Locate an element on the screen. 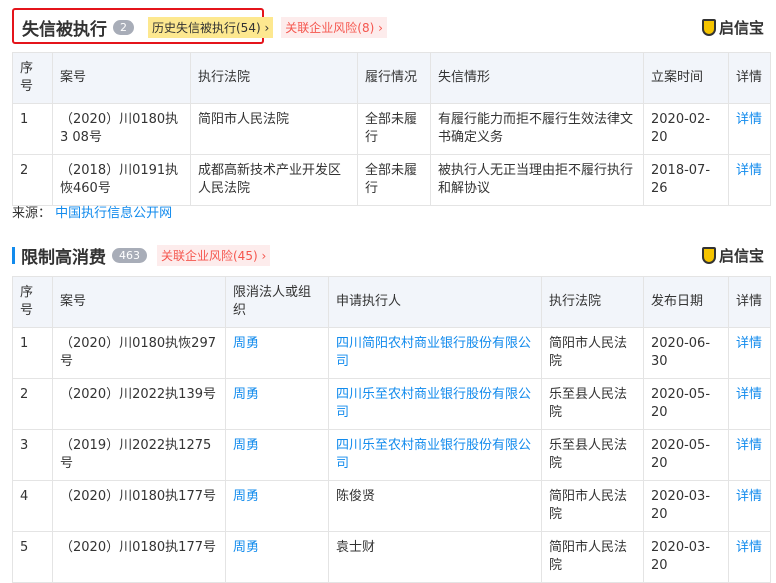  date-text: 2020-06-30 is located at coordinates (681, 352).